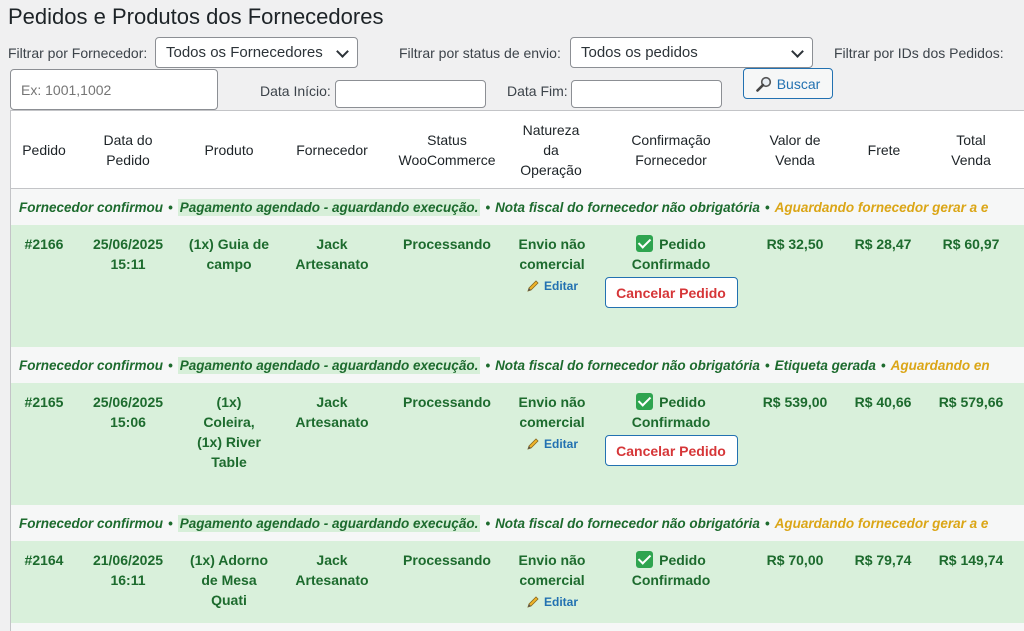 Image resolution: width=1024 pixels, height=631 pixels. Describe the element at coordinates (332, 150) in the screenshot. I see `col-header-fornecedor: Fornecedor` at that location.